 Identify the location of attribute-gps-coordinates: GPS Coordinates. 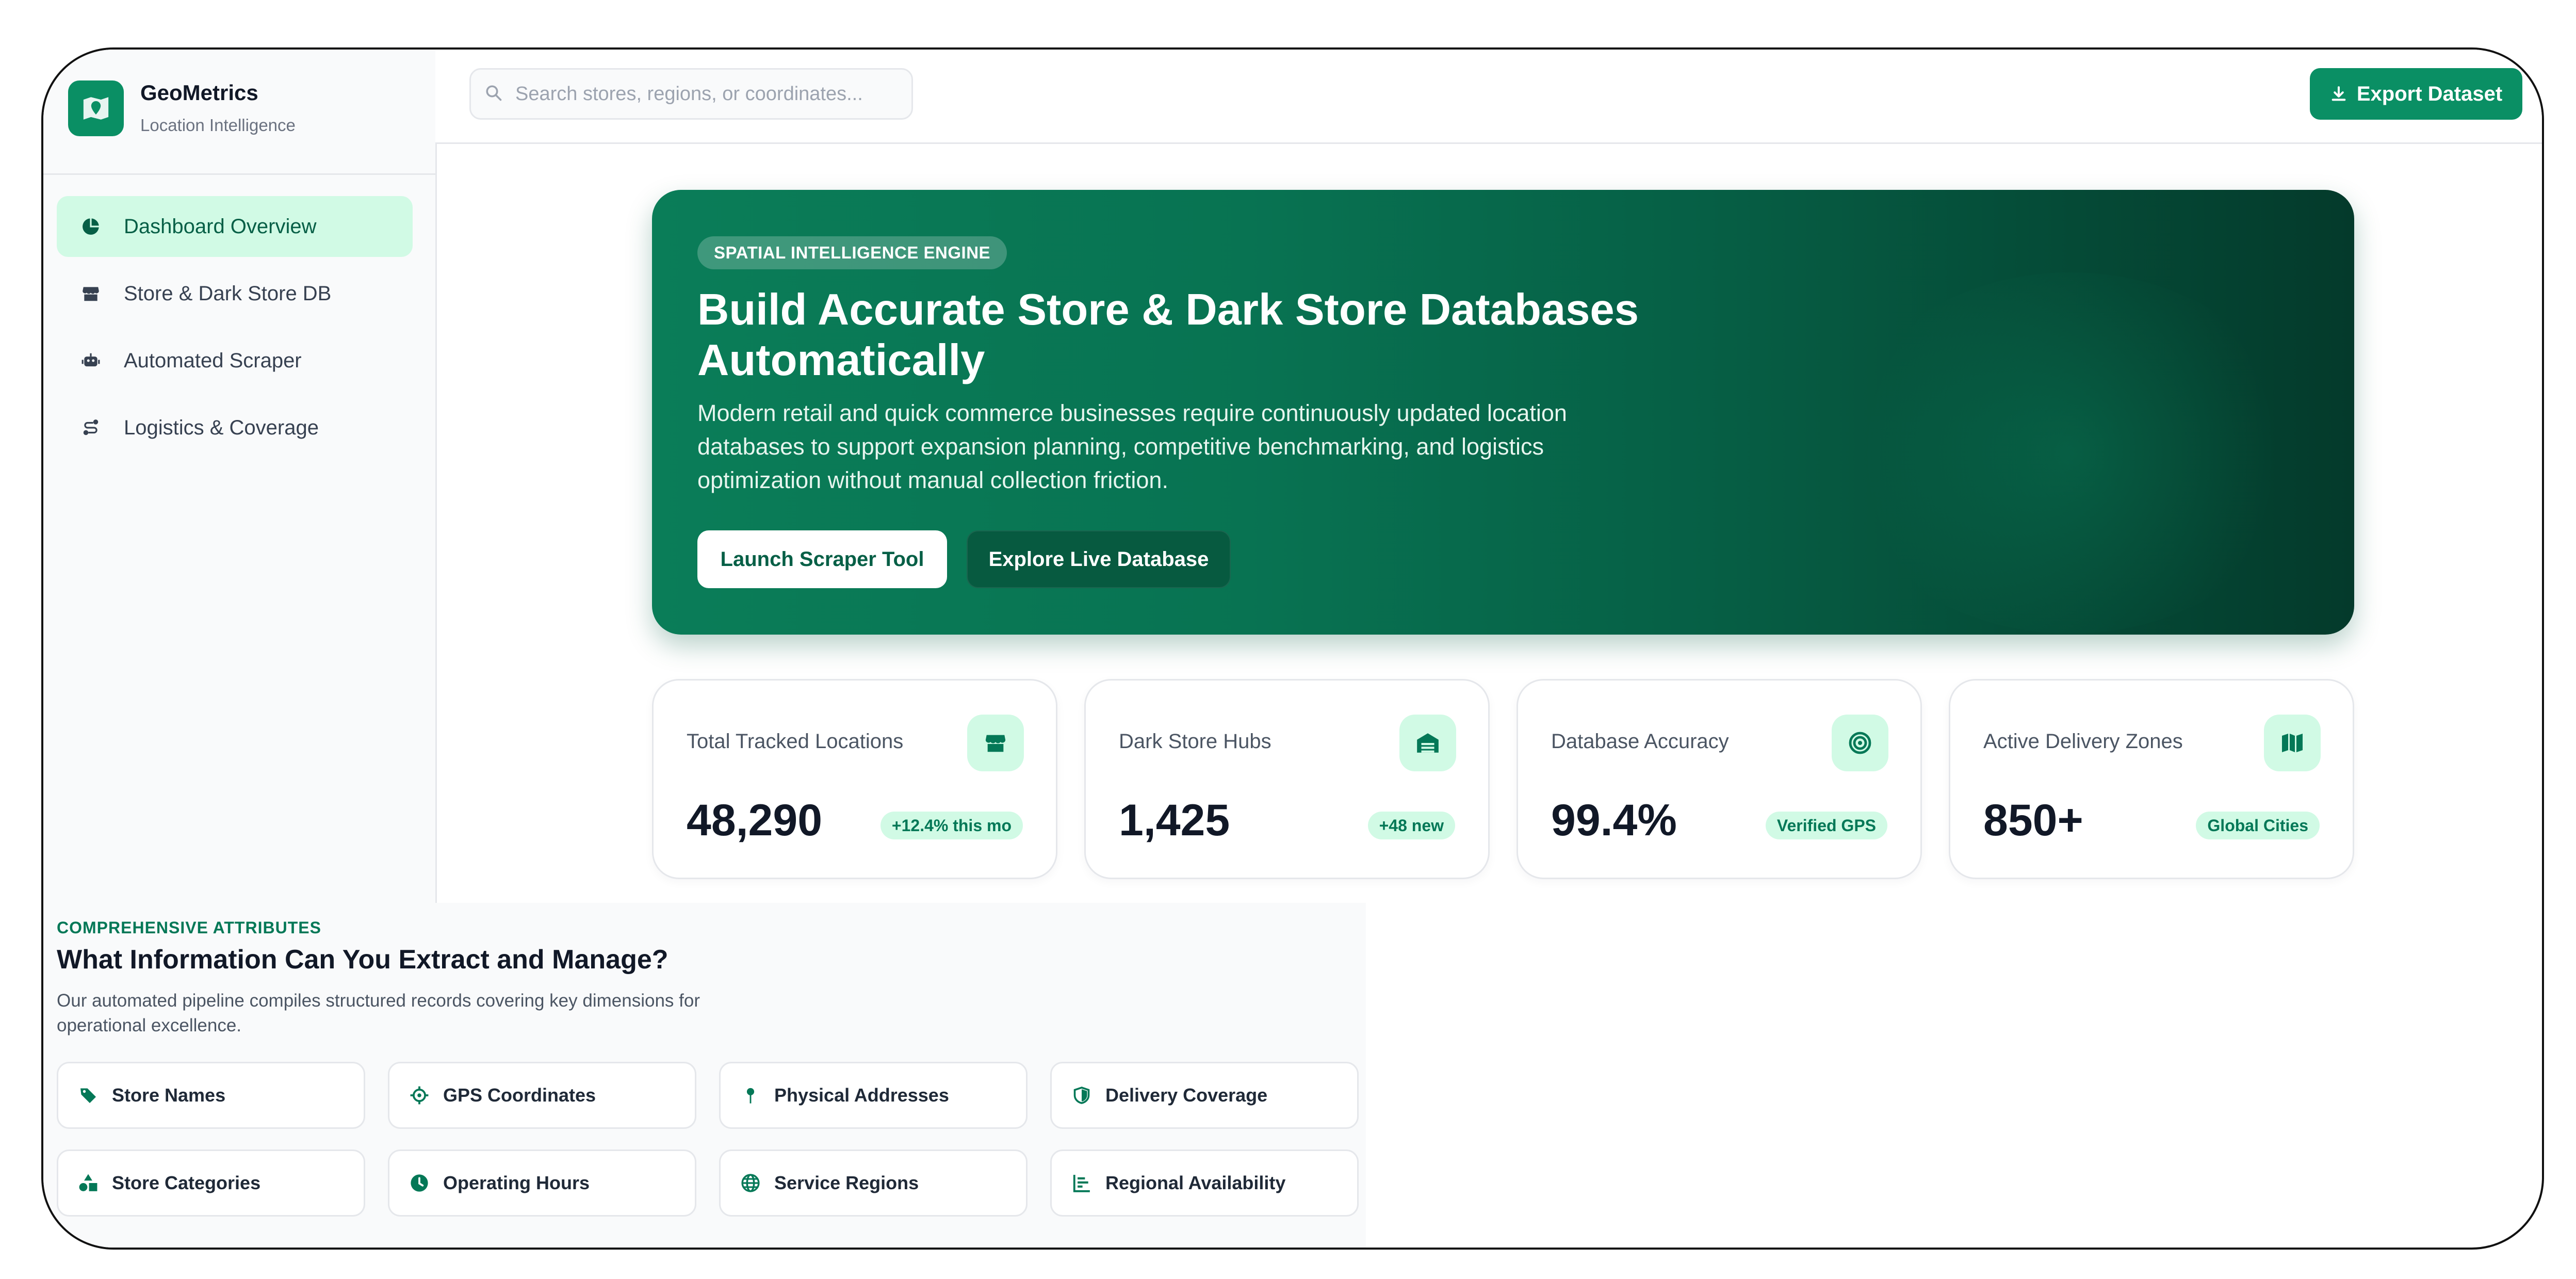
(542, 1095).